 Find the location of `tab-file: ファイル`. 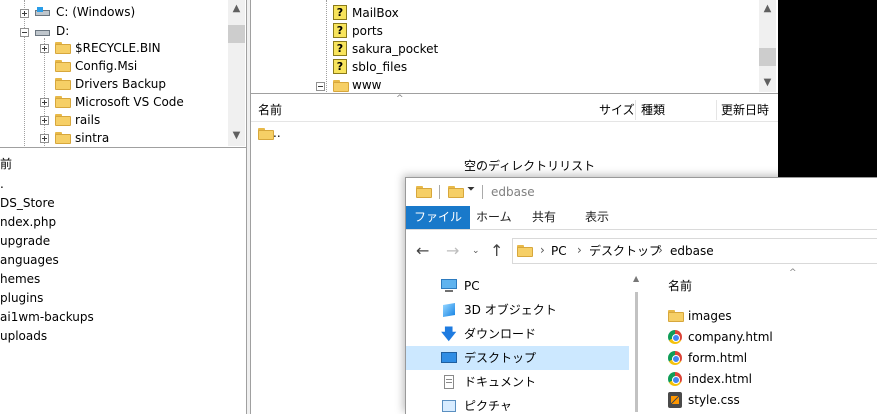

tab-file: ファイル is located at coordinates (438, 217).